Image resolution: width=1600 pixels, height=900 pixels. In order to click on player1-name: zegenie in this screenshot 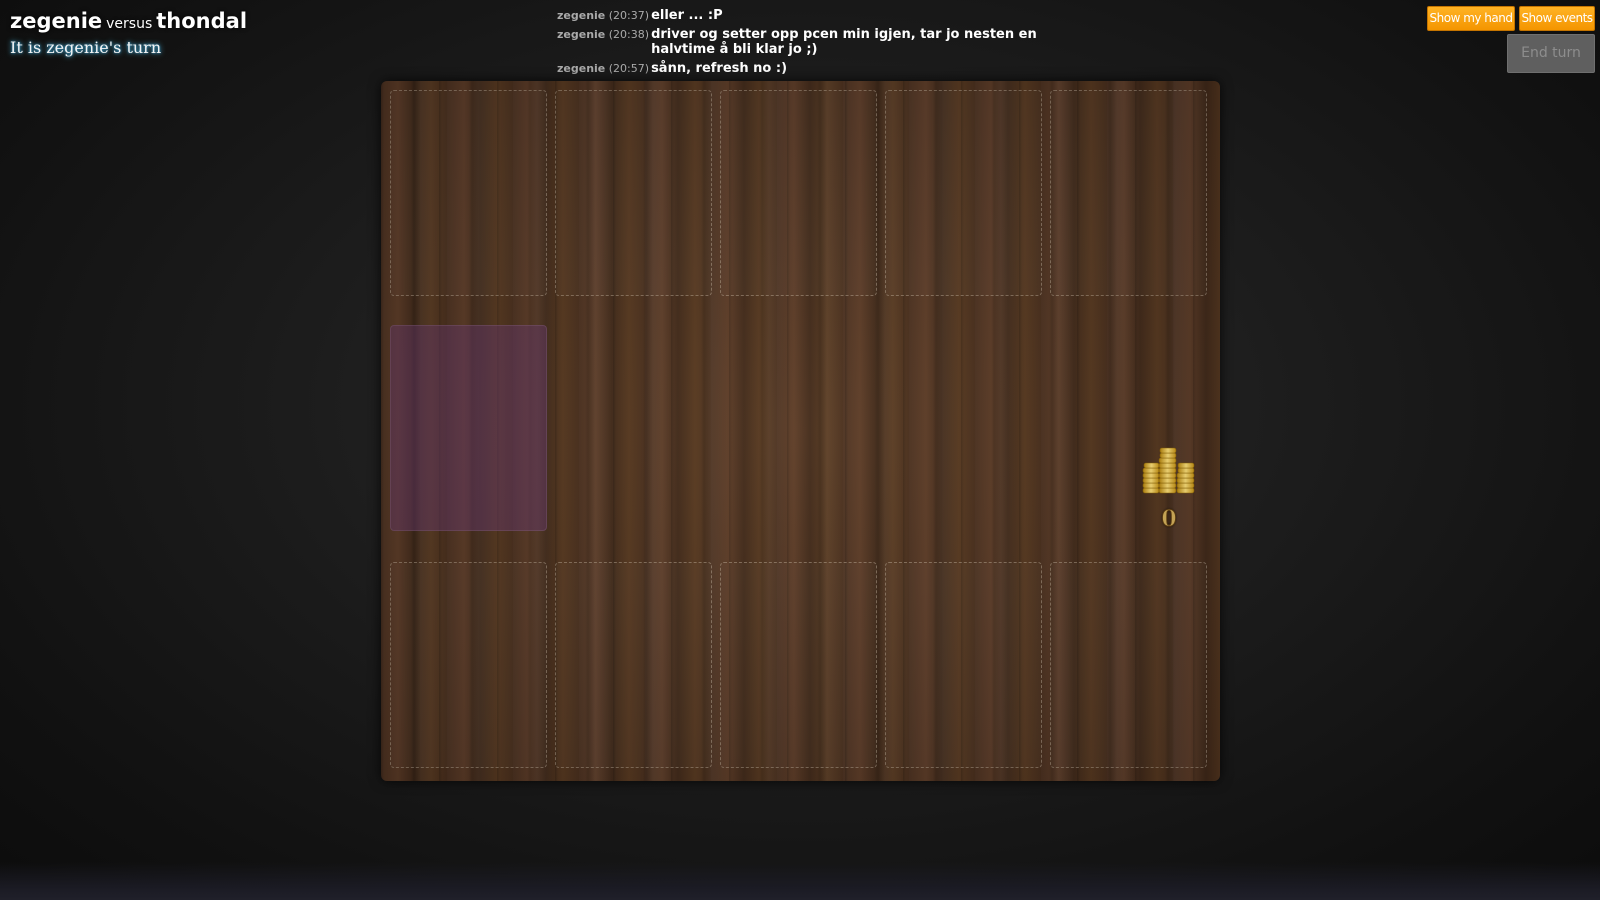, I will do `click(56, 21)`.